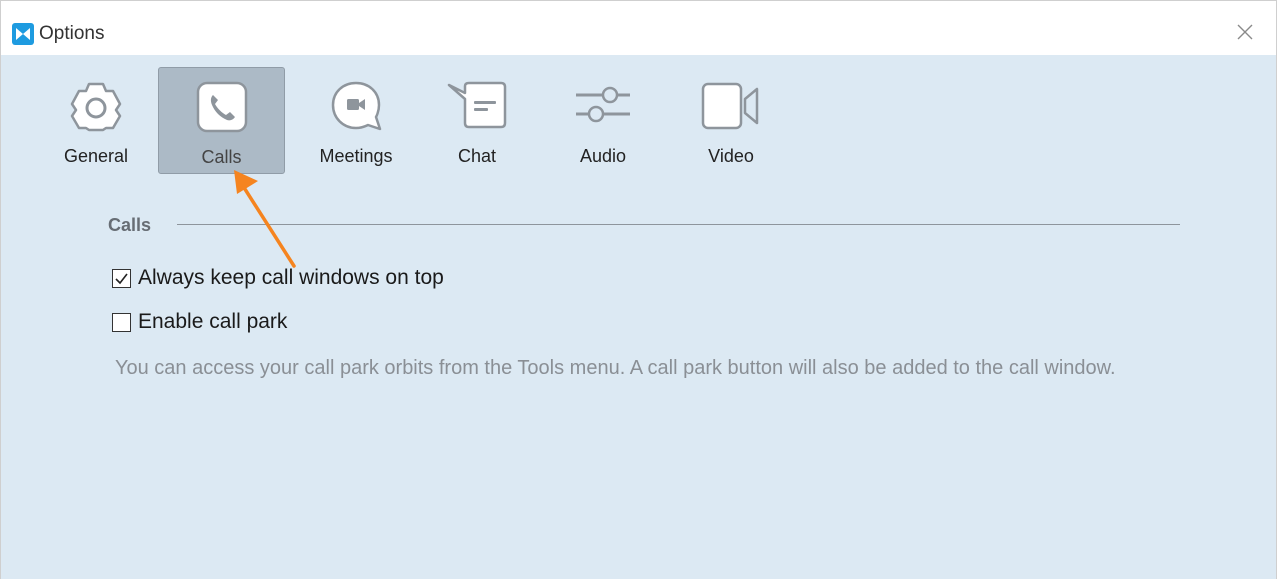  I want to click on tab-meetings-label: Meetings, so click(356, 156).